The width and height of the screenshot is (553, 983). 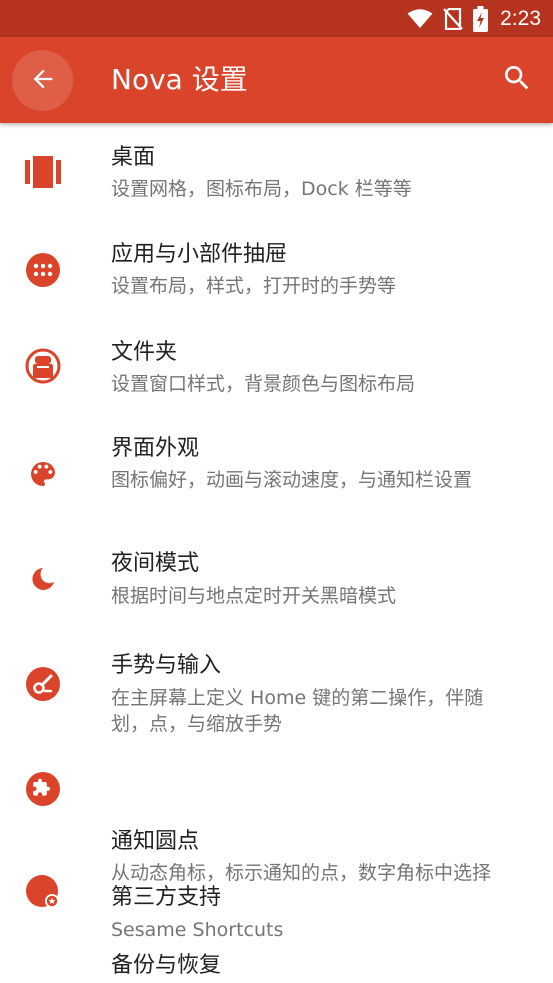 I want to click on settings-item-backup: 备份与恢复, so click(x=276, y=968).